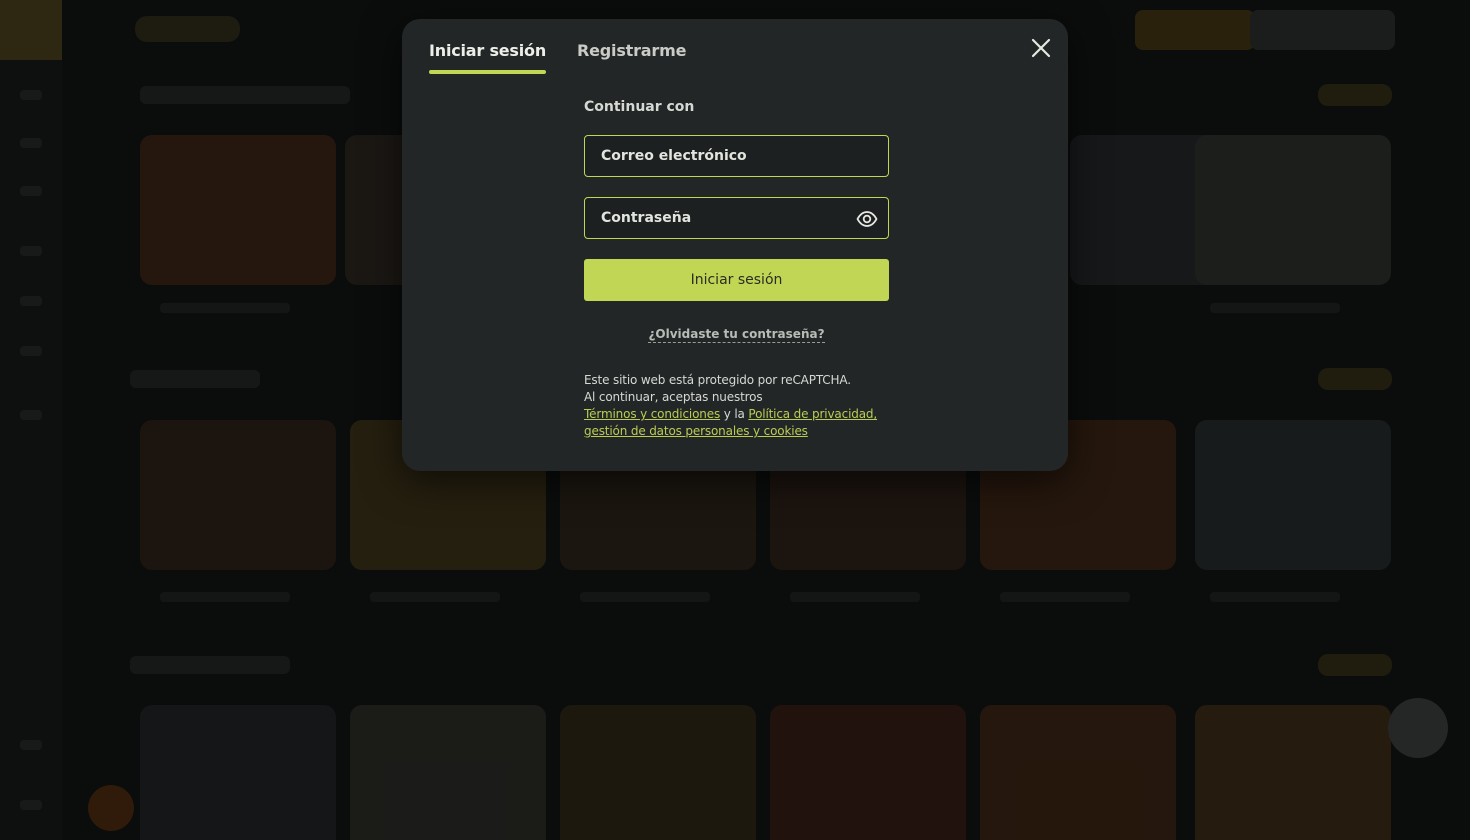 The width and height of the screenshot is (1470, 840). I want to click on consent-notice: Al continuar, aceptas nuestros, so click(673, 397).